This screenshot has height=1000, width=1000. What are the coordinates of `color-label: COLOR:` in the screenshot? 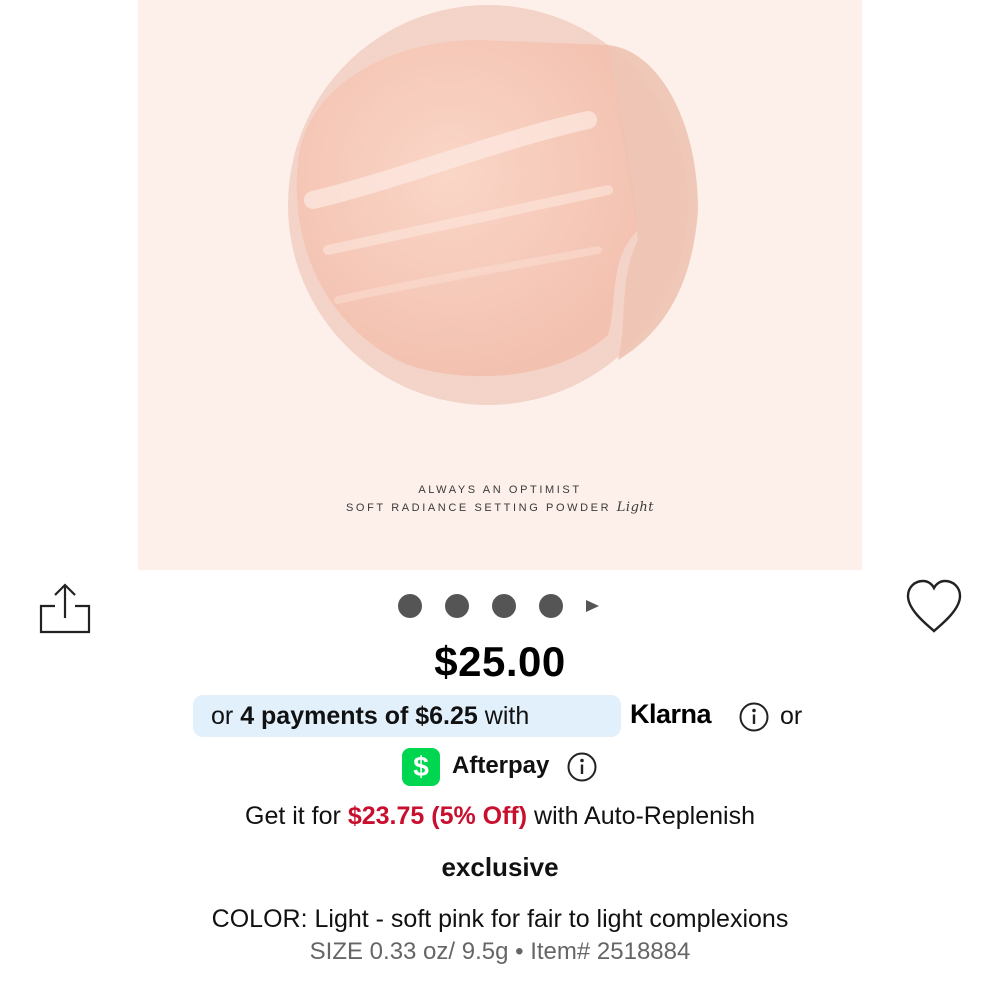 It's located at (259, 919).